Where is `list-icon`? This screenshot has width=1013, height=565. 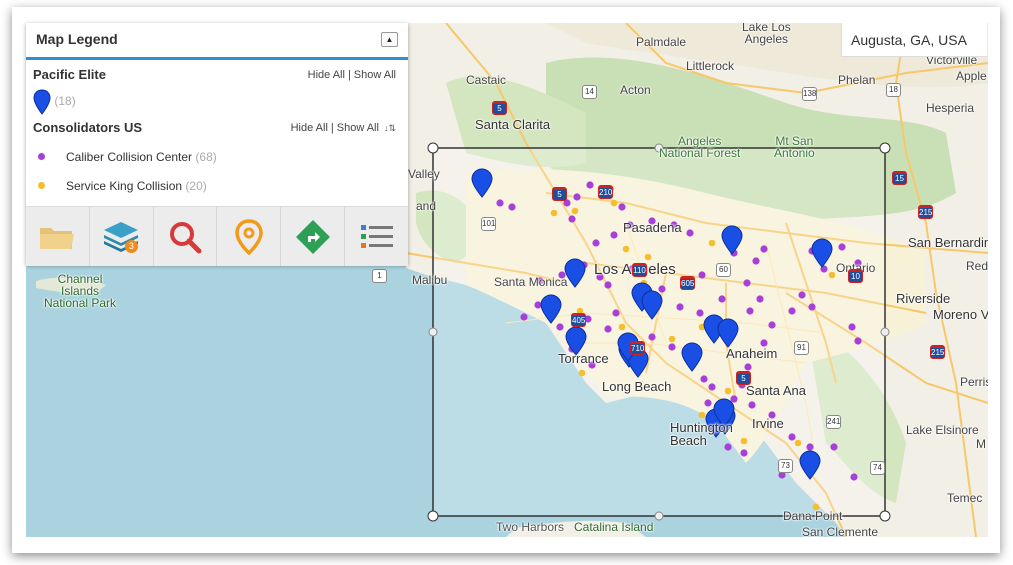
list-icon is located at coordinates (376, 236).